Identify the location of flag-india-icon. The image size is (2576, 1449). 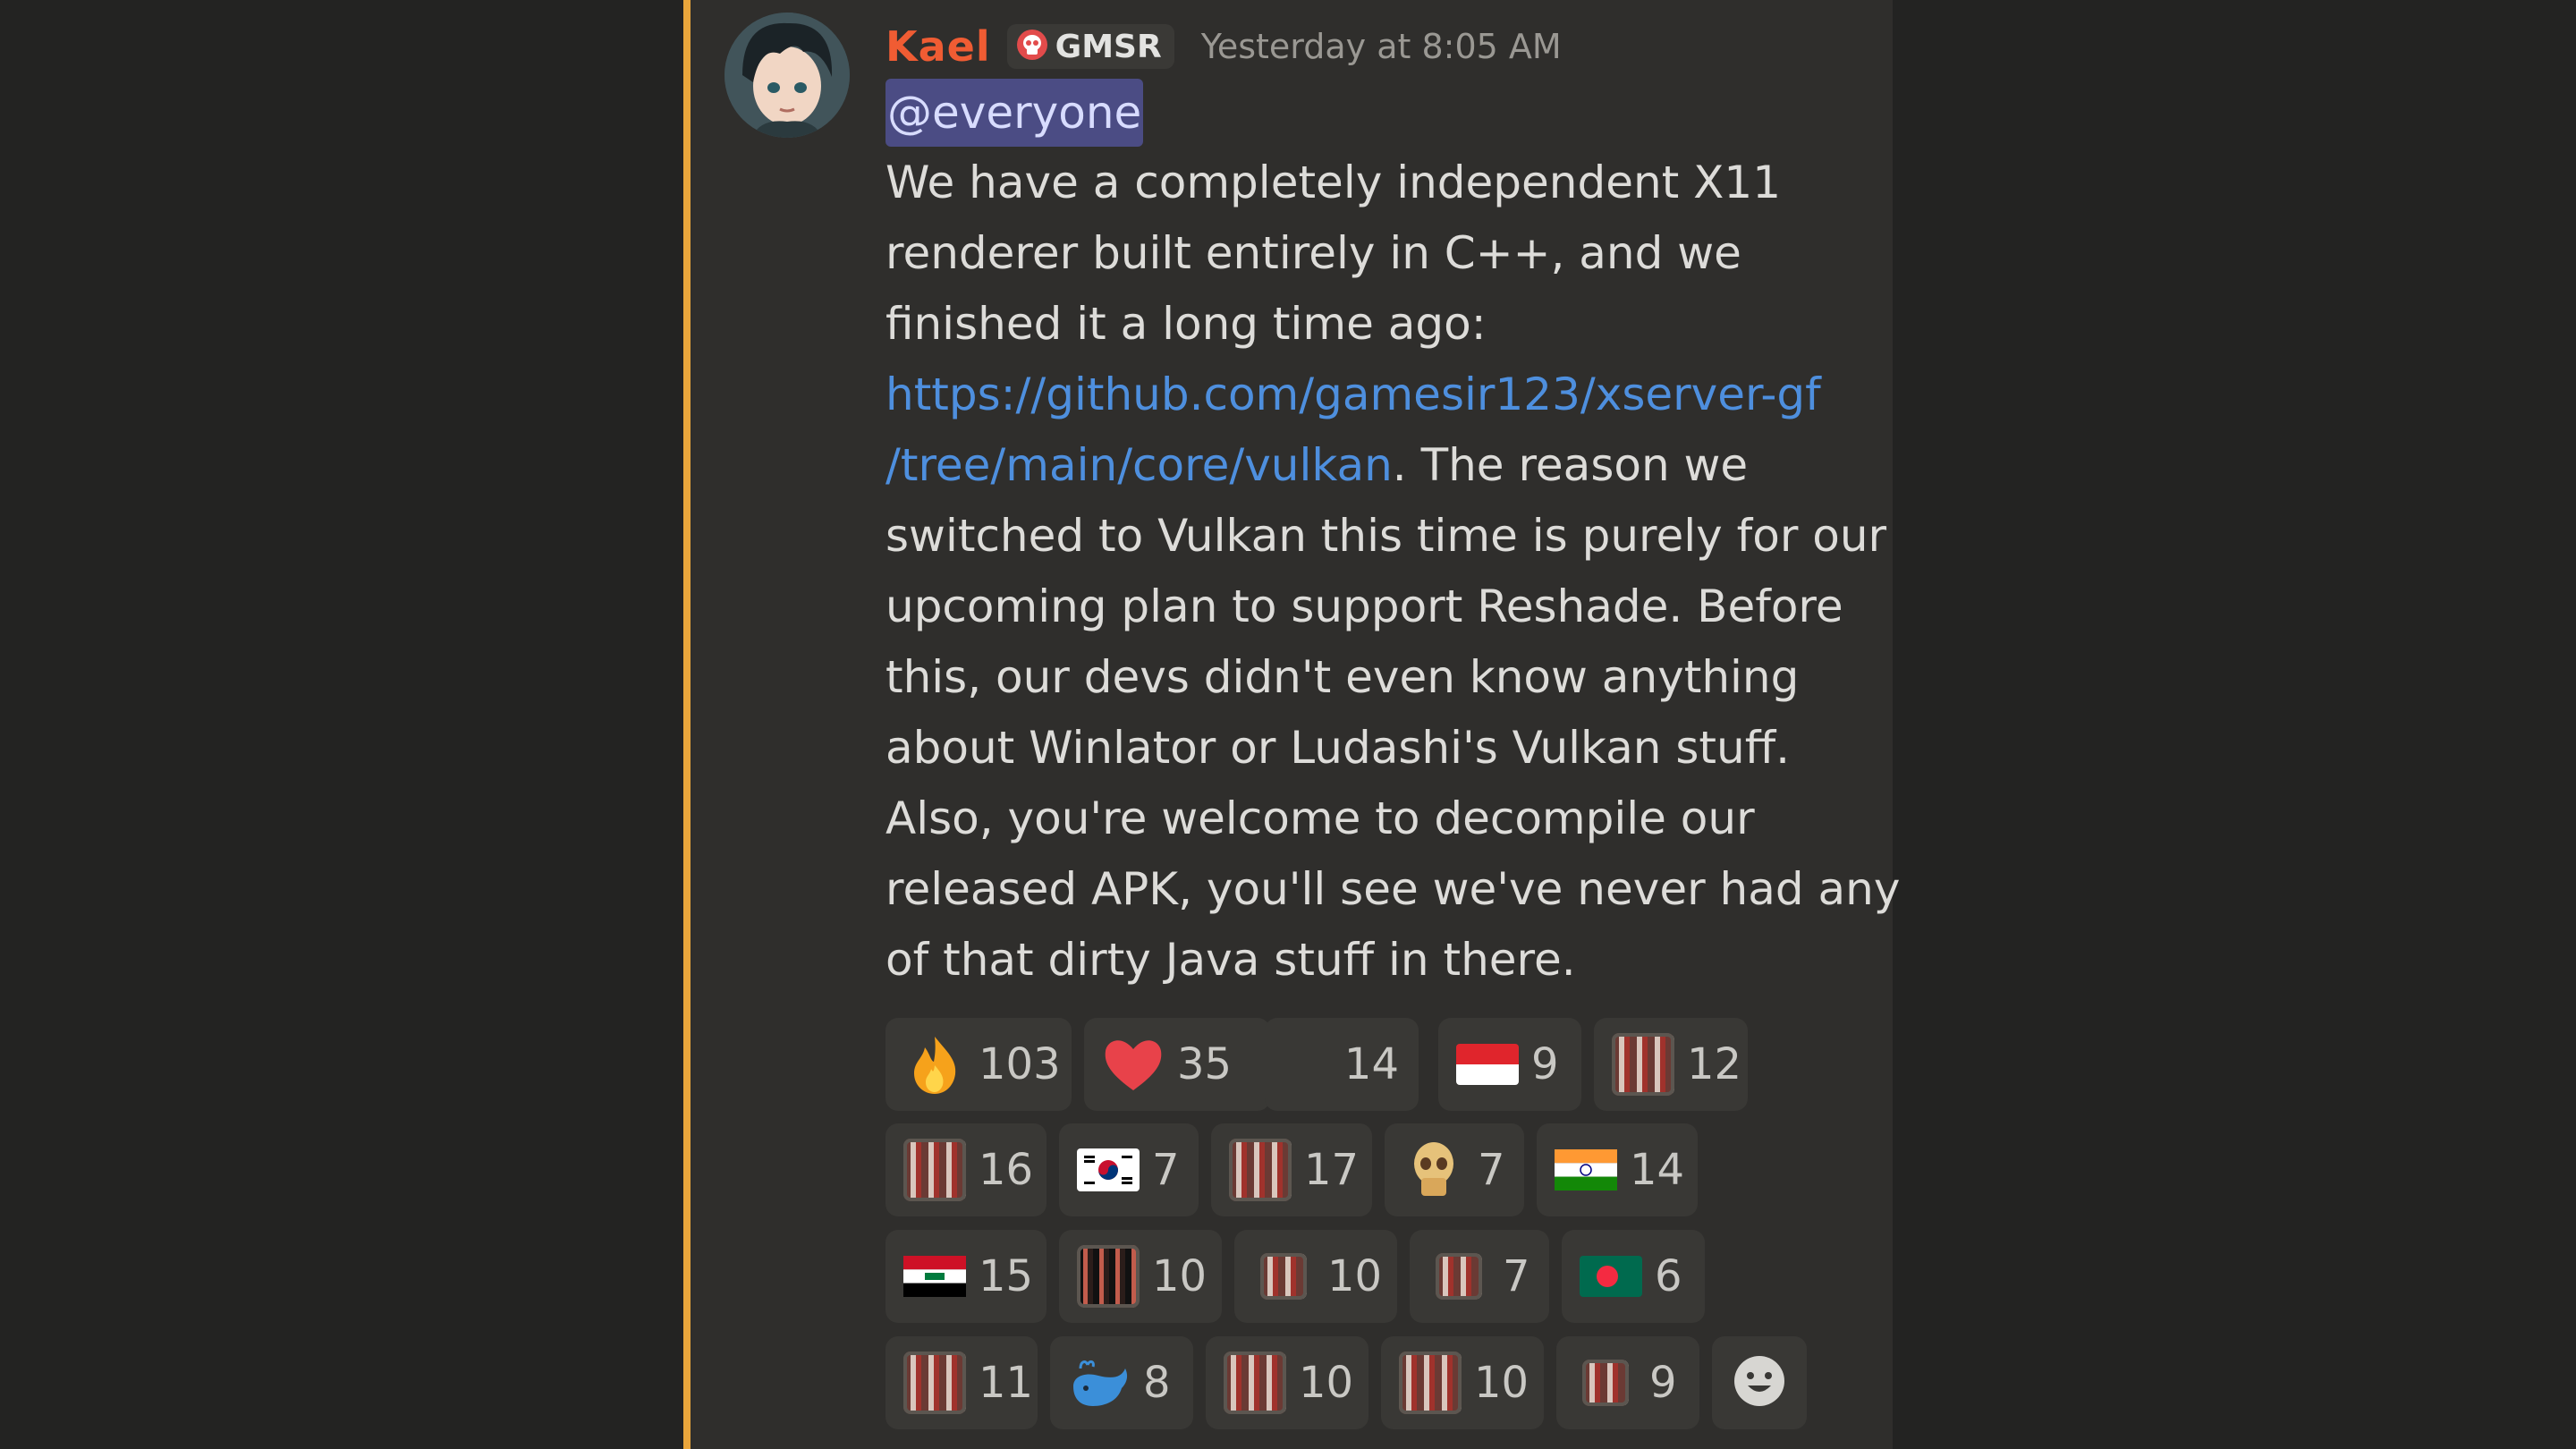
(1586, 1170).